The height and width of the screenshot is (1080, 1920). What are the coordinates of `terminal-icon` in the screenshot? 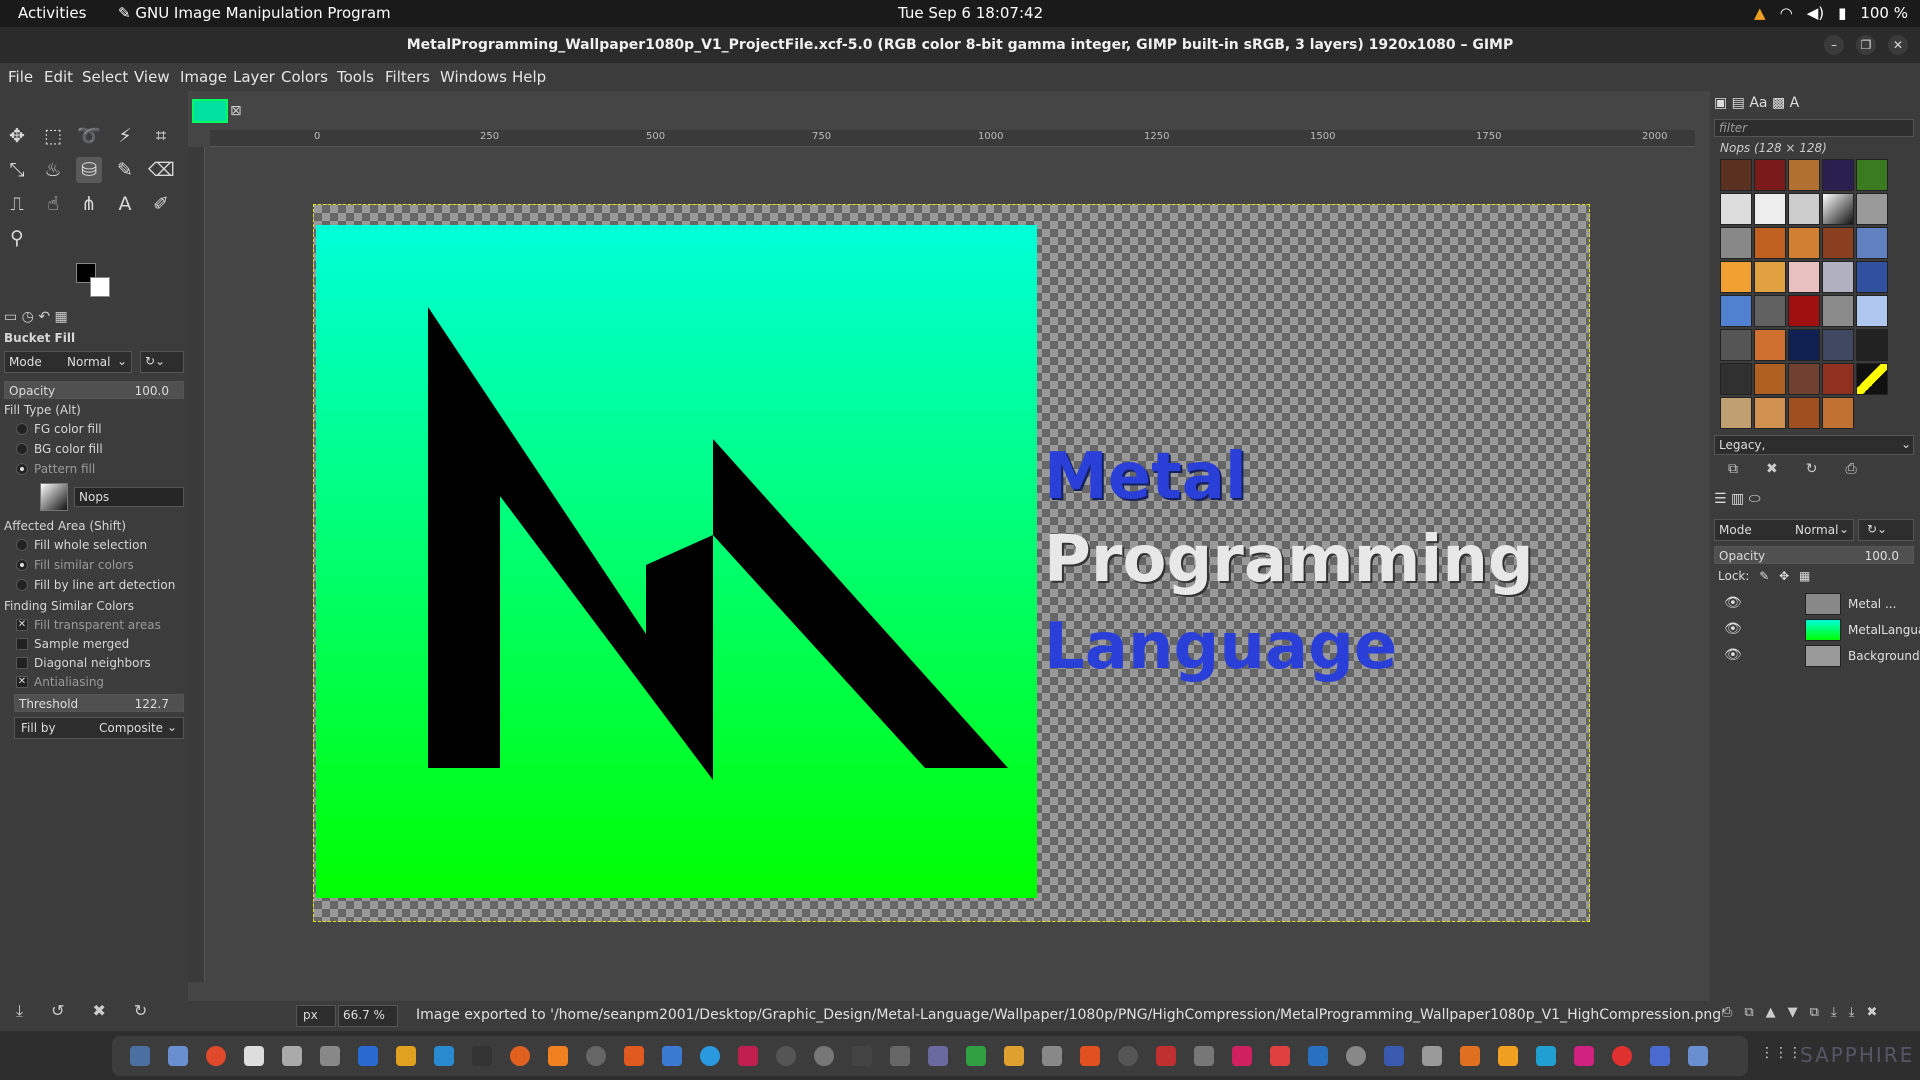 It's located at (482, 1056).